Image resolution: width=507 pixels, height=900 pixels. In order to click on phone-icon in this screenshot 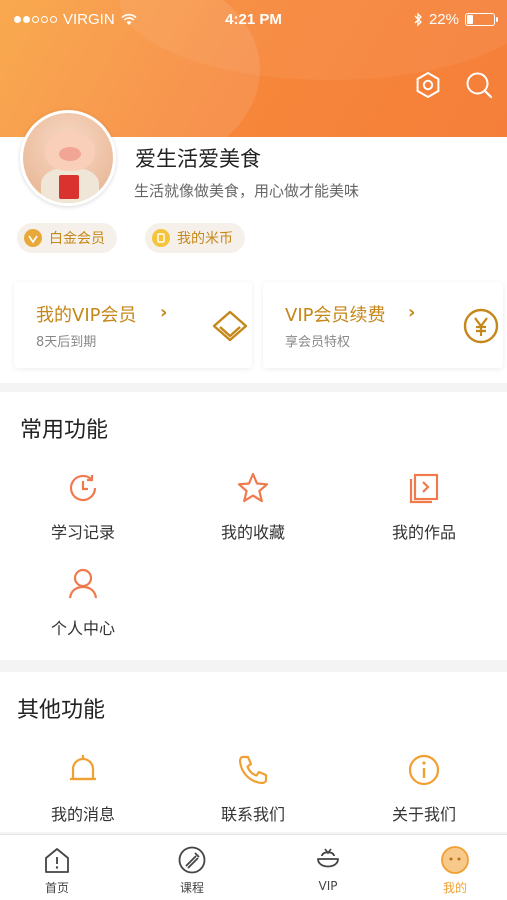, I will do `click(253, 770)`.